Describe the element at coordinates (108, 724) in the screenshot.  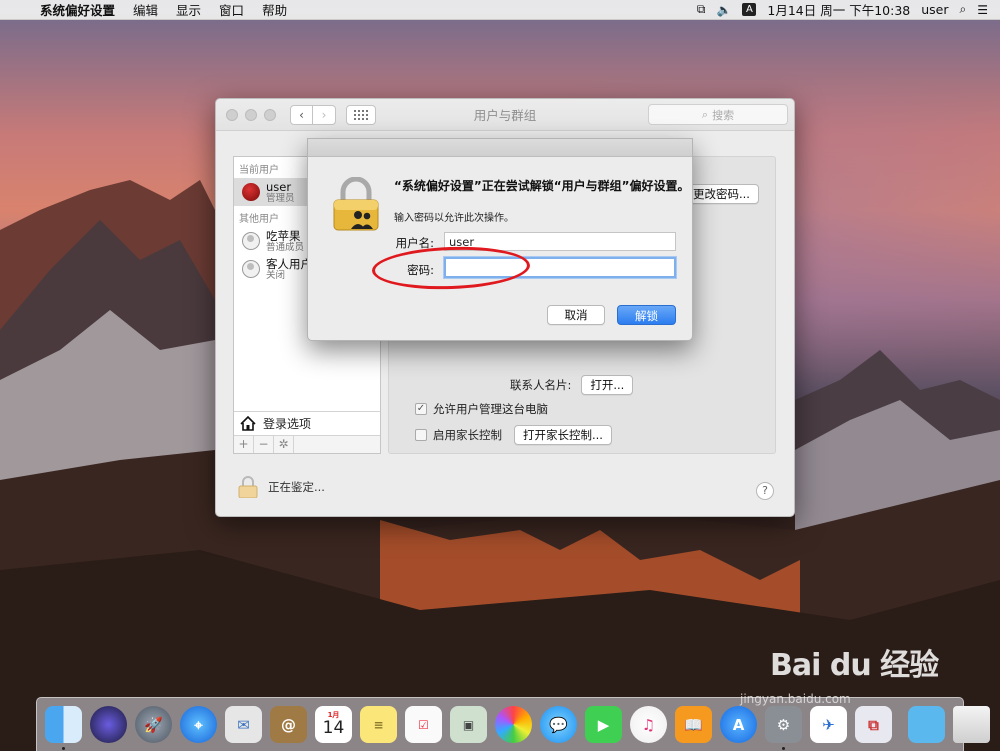
I see `siri-icon` at that location.